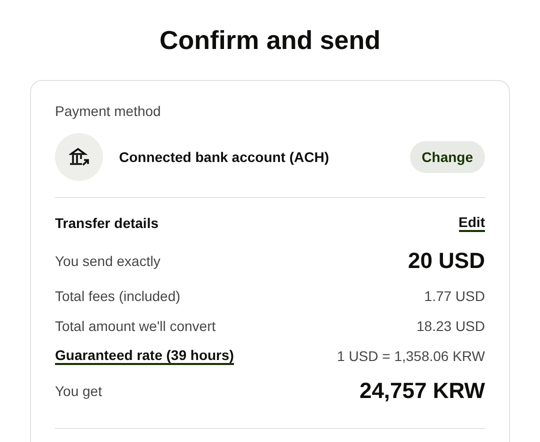 This screenshot has height=442, width=540. What do you see at coordinates (106, 223) in the screenshot?
I see `section-heading: Transfer details` at bounding box center [106, 223].